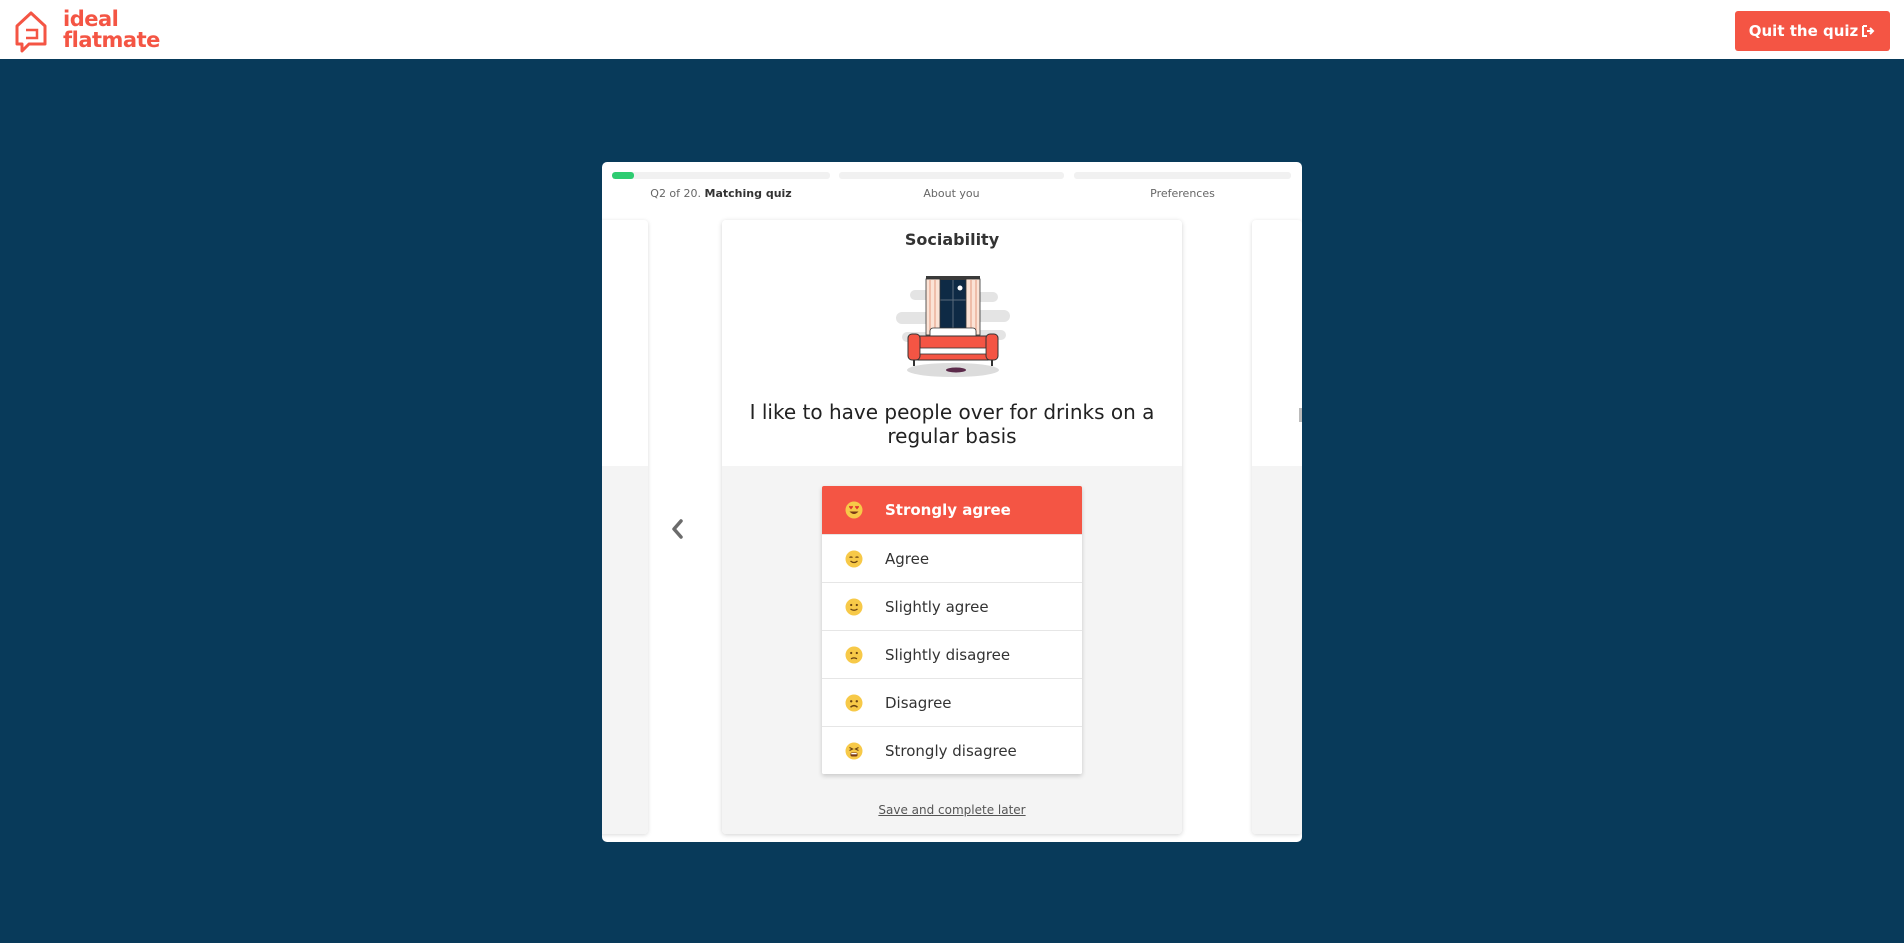  Describe the element at coordinates (748, 193) in the screenshot. I see `step-name: Matching quiz` at that location.